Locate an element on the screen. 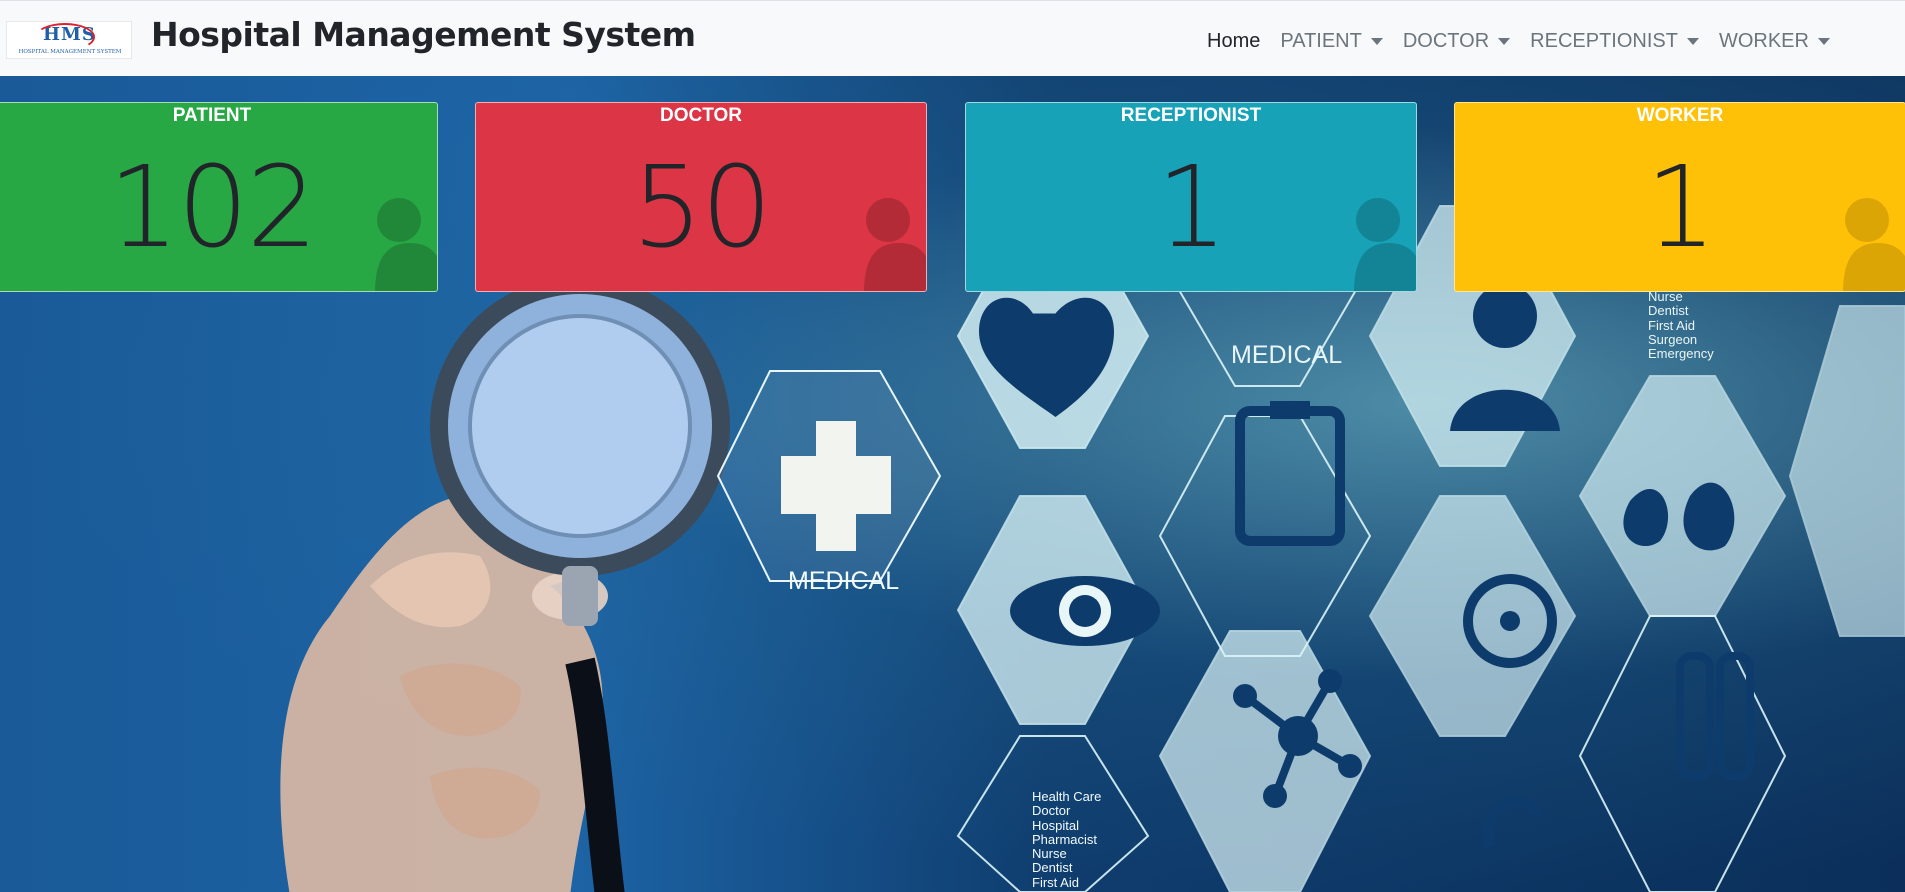 The width and height of the screenshot is (1905, 892). card-title: WORKER is located at coordinates (1680, 115).